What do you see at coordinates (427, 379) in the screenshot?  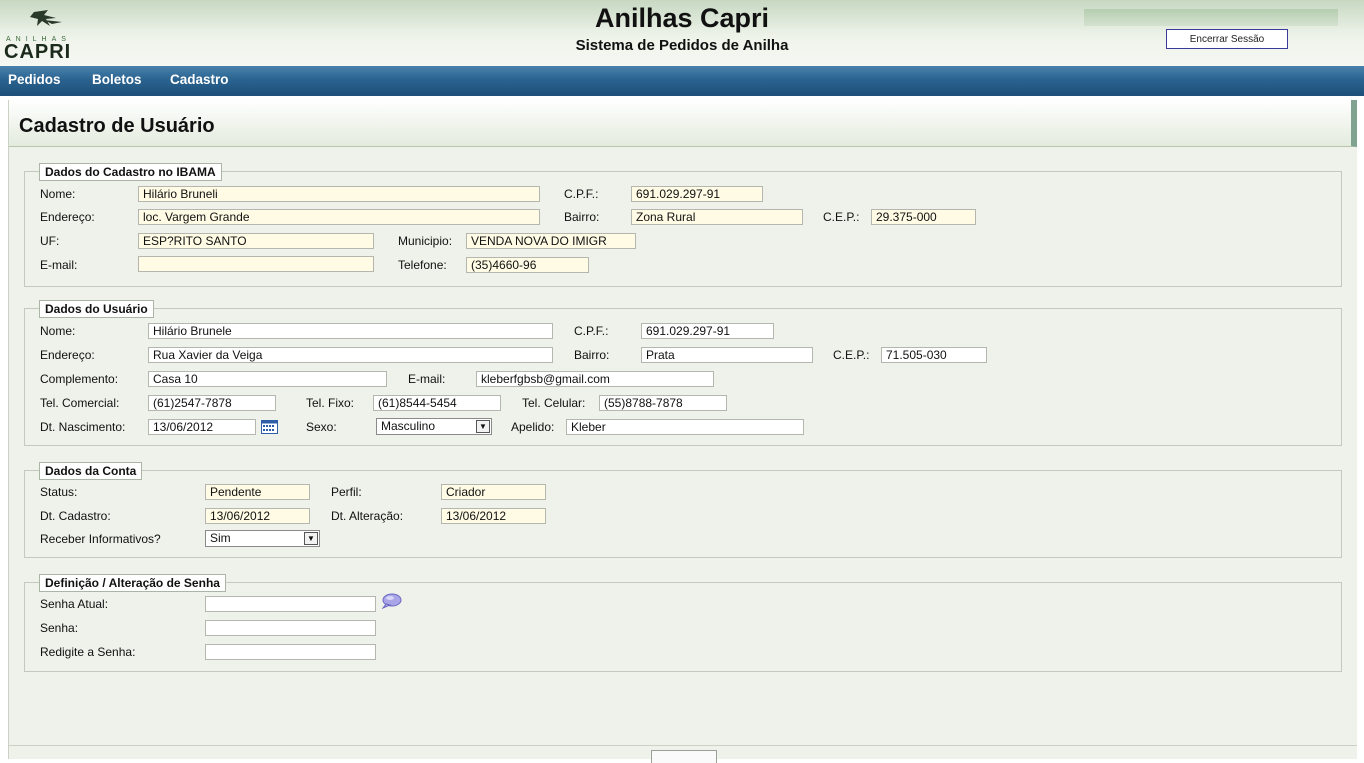 I see `usuario-email-label: E-mail:` at bounding box center [427, 379].